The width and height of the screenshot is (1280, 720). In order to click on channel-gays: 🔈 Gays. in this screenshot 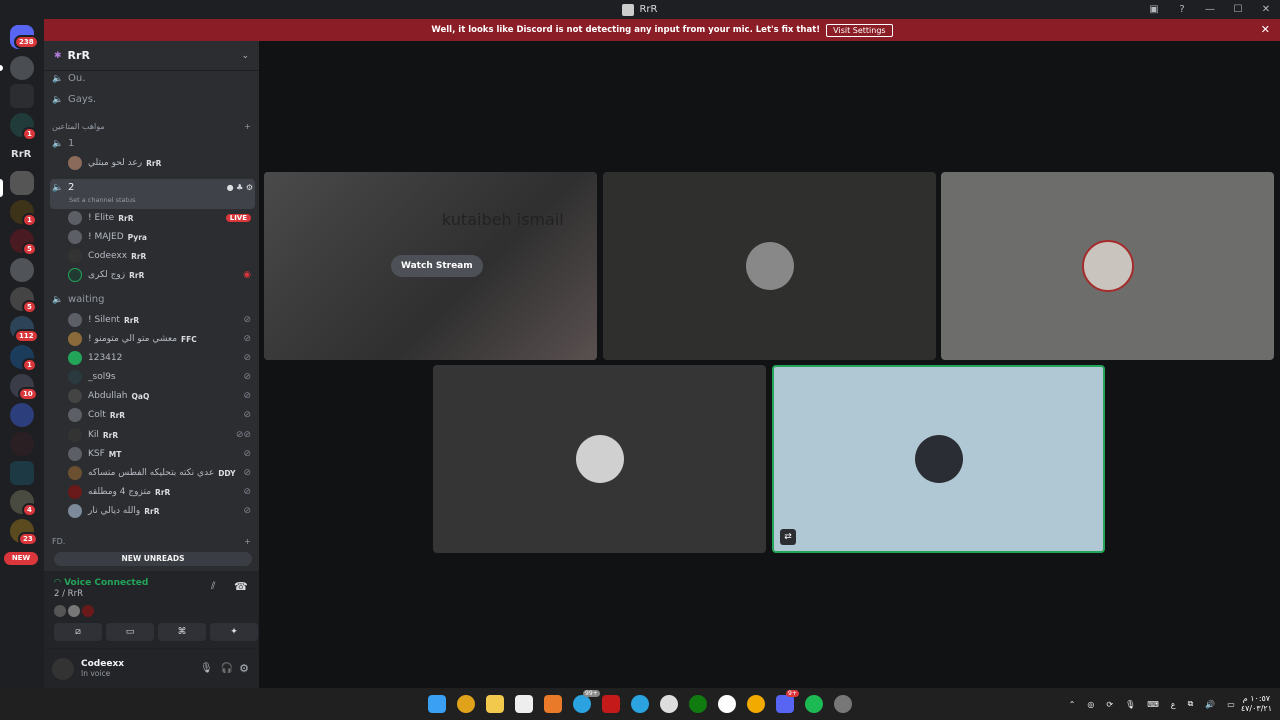, I will do `click(152, 99)`.